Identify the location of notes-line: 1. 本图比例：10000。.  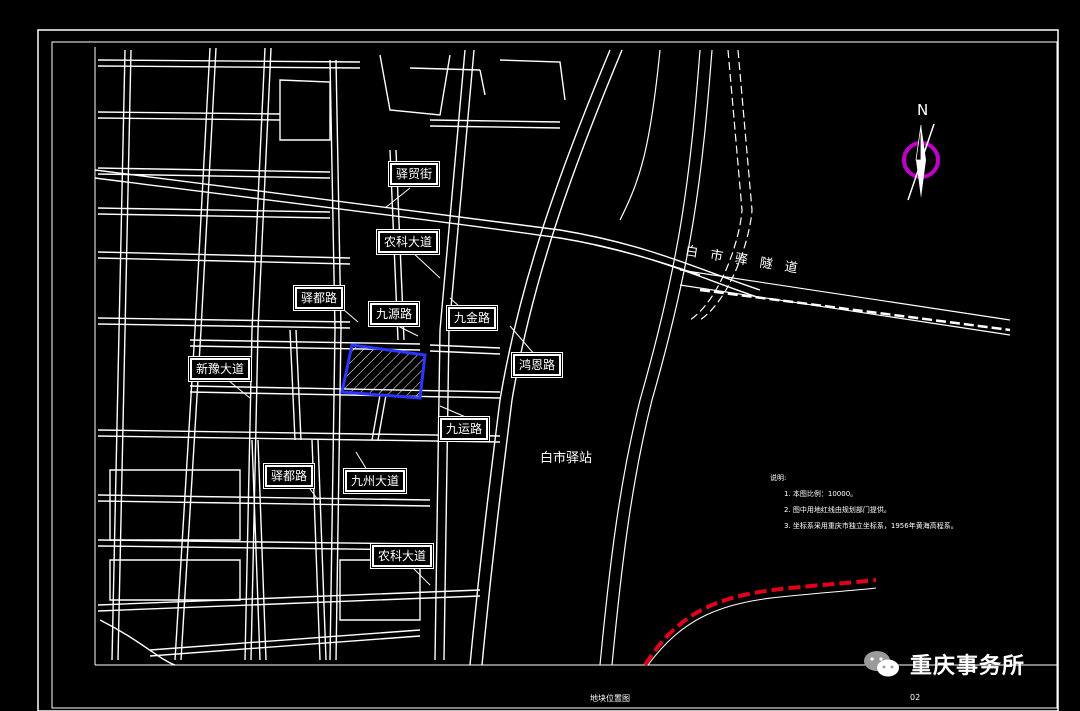
(821, 494).